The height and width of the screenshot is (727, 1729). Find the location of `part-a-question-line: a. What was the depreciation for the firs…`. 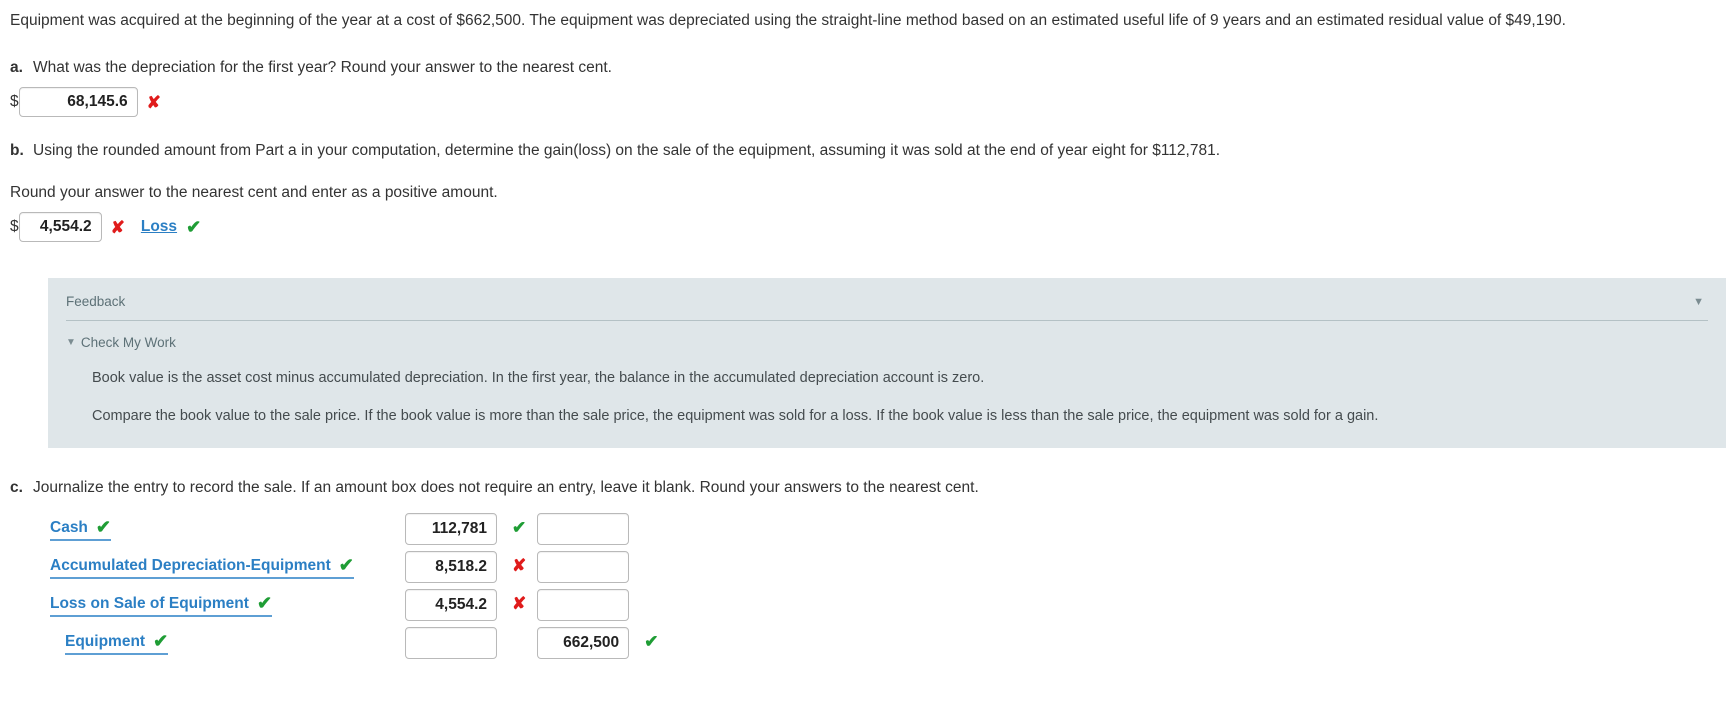

part-a-question-line: a. What was the depreciation for the firs… is located at coordinates (864, 68).